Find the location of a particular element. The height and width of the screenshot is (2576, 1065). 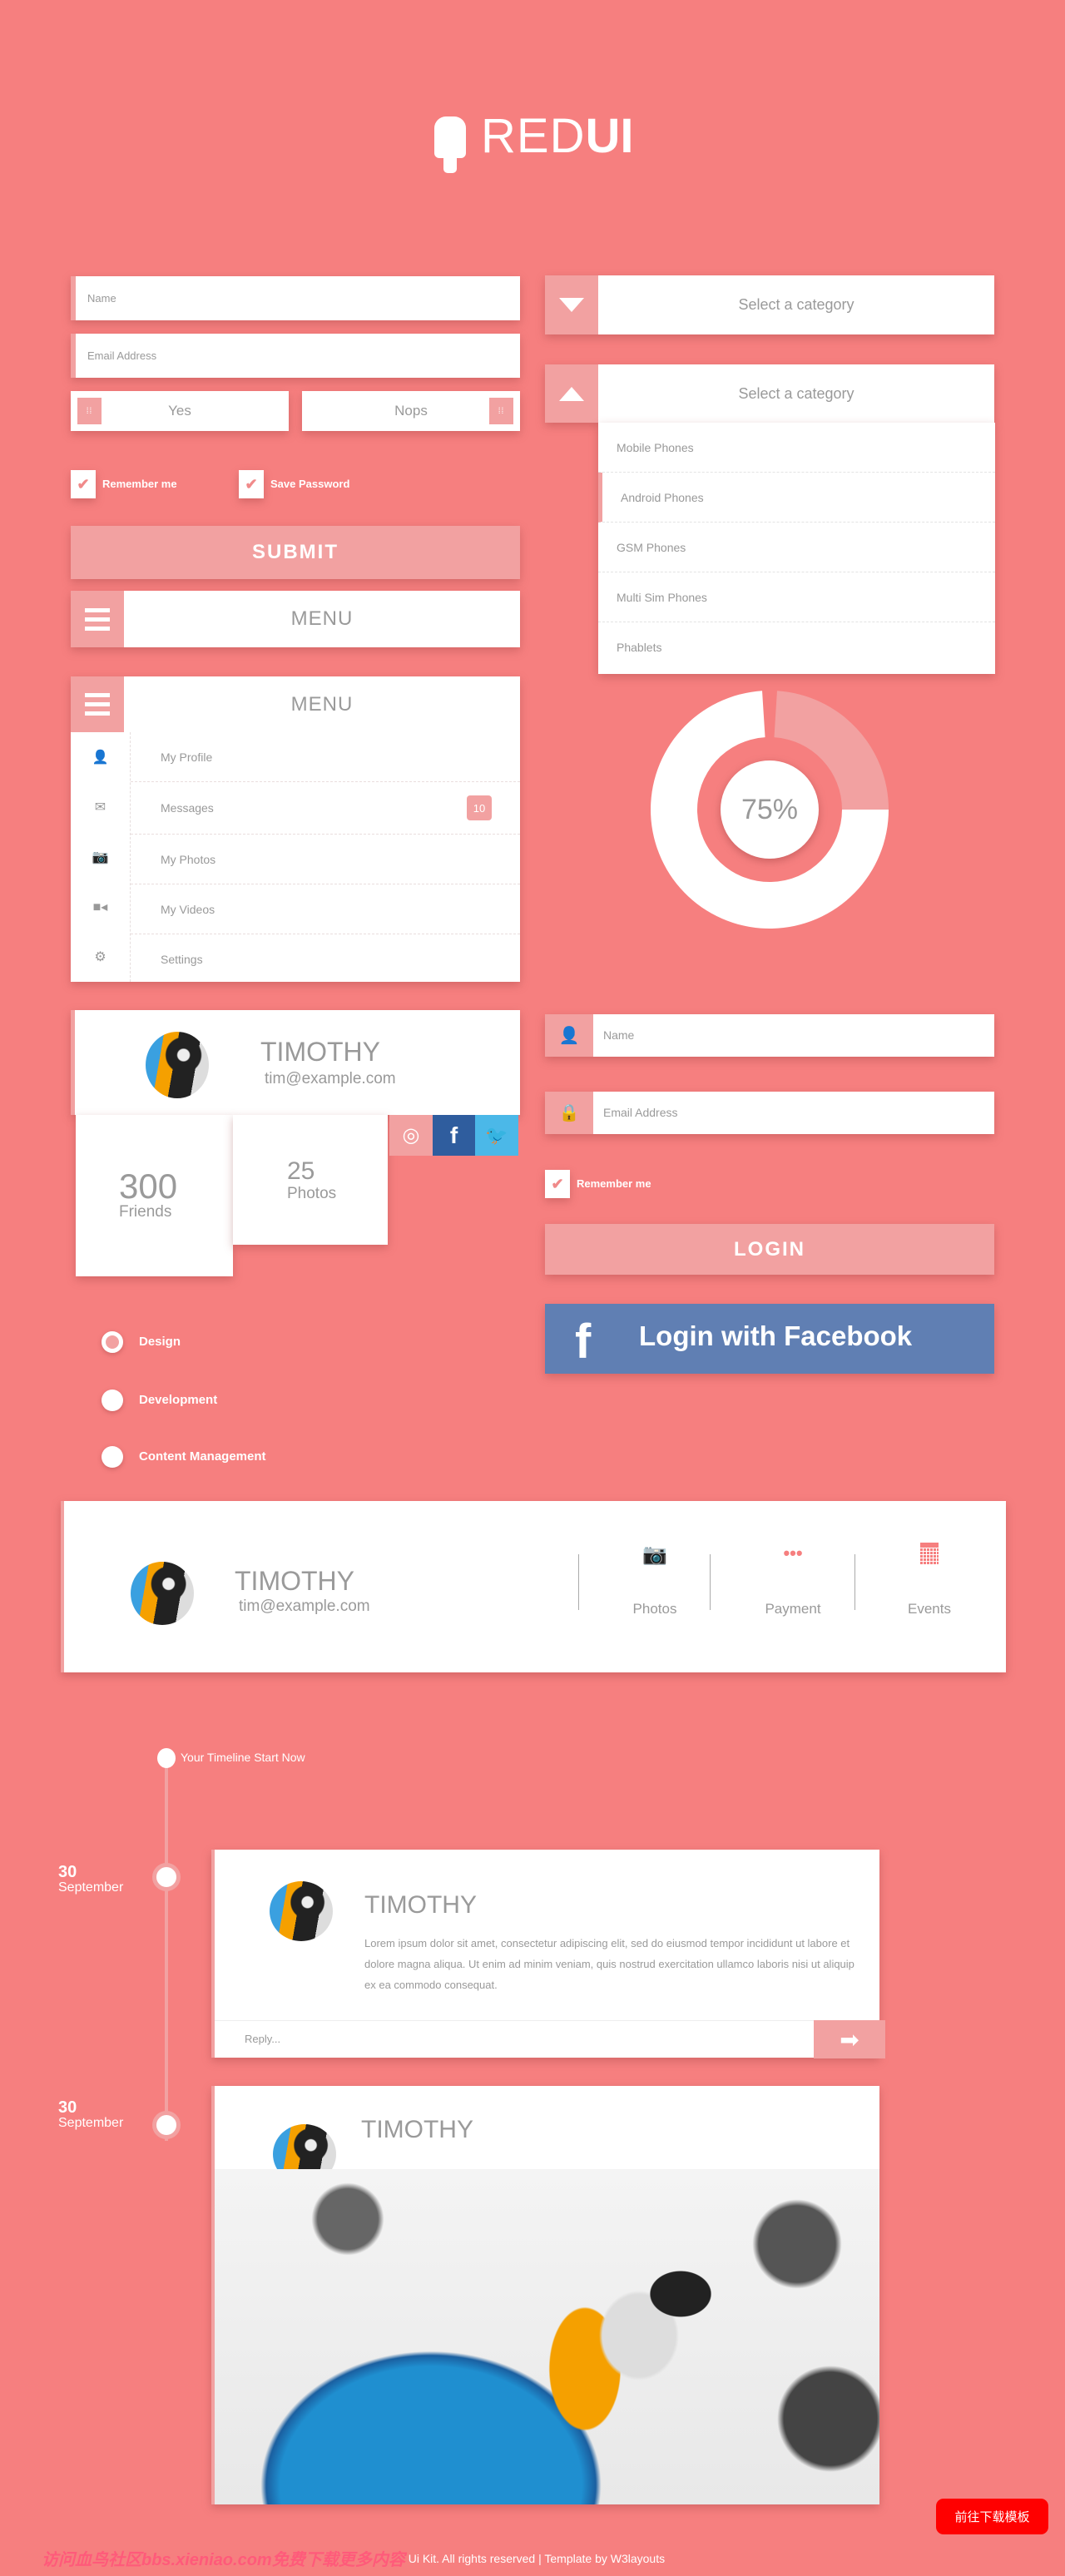

remember-checkbox: ✔ is located at coordinates (83, 484).